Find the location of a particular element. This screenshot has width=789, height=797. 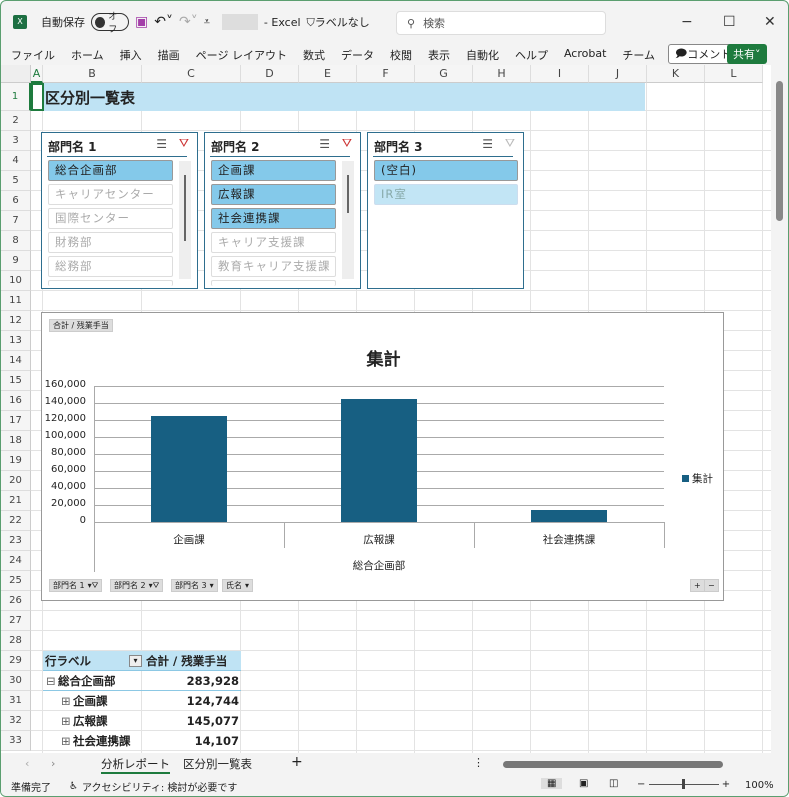

row-header: 31 is located at coordinates (16, 701).